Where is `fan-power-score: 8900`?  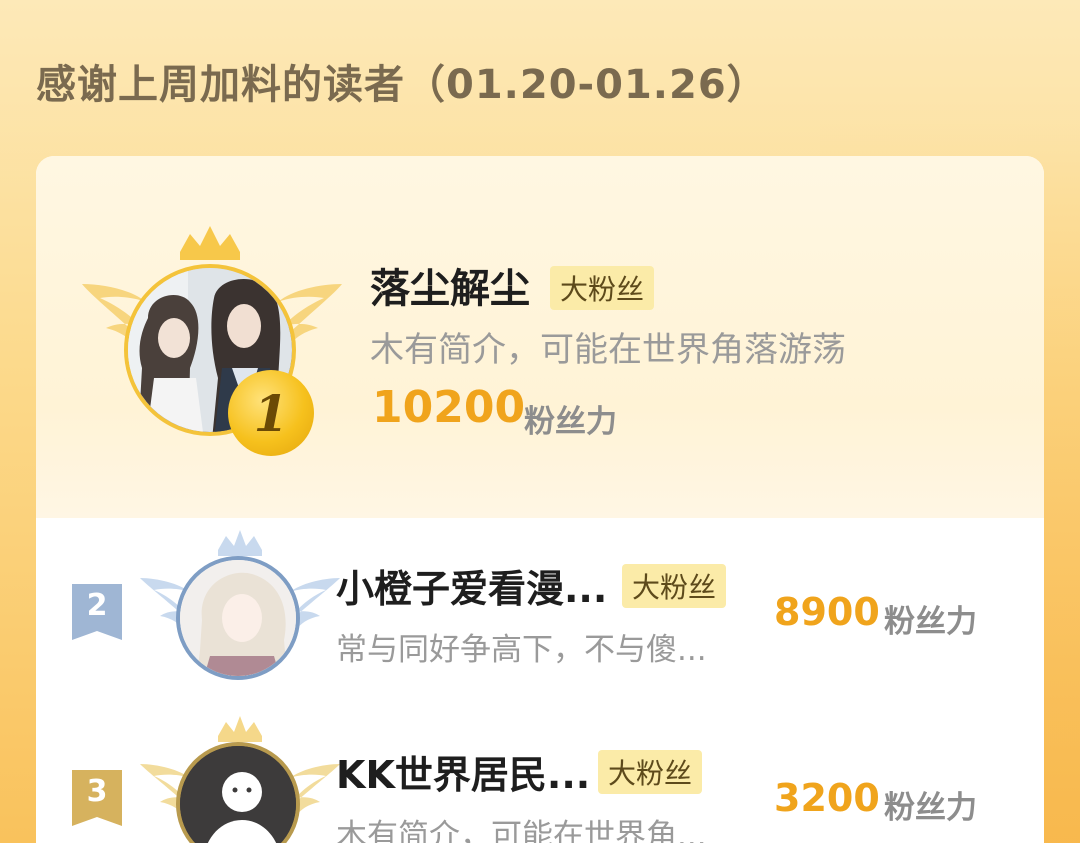 fan-power-score: 8900 is located at coordinates (827, 612).